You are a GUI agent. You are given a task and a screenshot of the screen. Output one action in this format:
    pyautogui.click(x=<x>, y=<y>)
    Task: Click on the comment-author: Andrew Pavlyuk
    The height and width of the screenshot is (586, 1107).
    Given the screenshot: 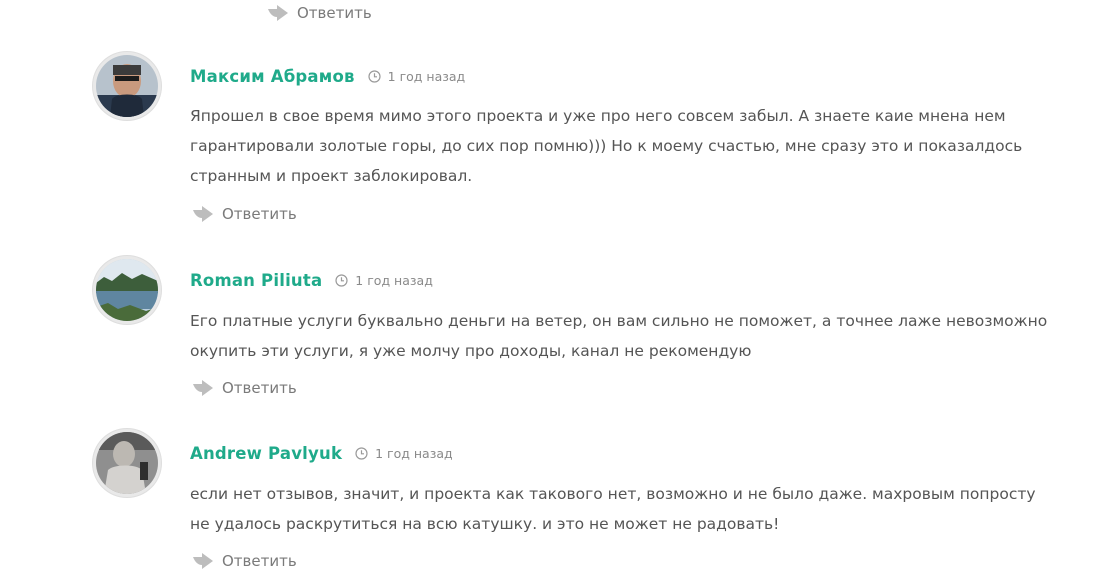 What is the action you would take?
    pyautogui.click(x=266, y=453)
    